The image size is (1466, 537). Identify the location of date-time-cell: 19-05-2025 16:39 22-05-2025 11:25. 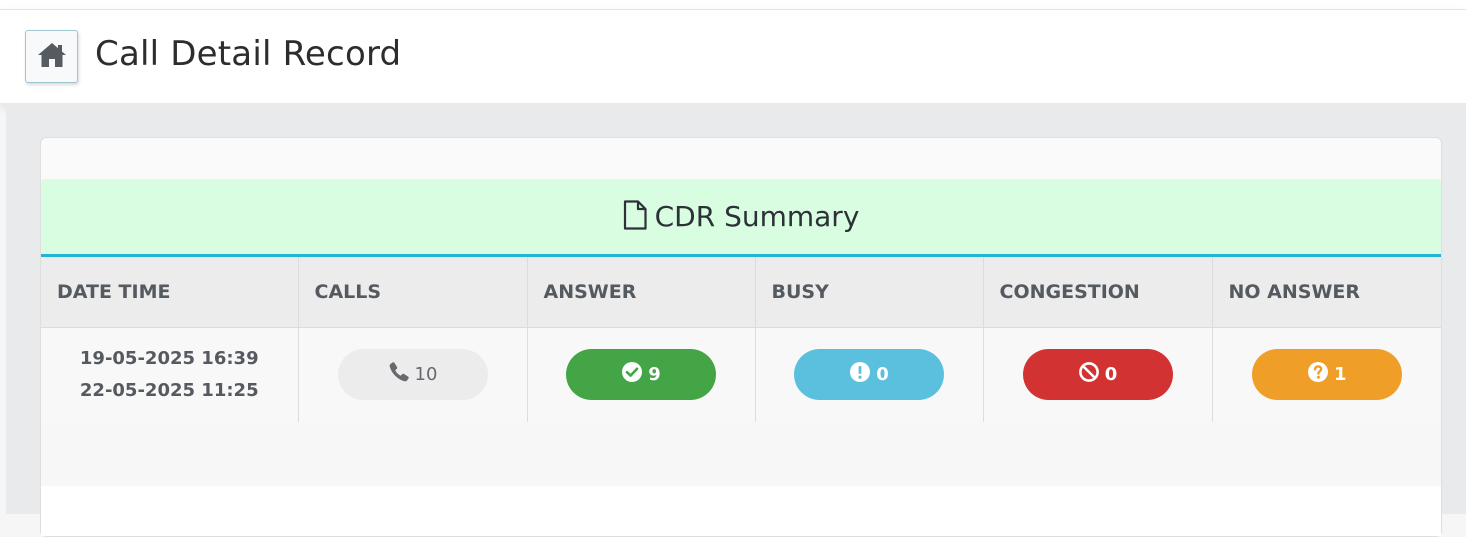
(170, 375).